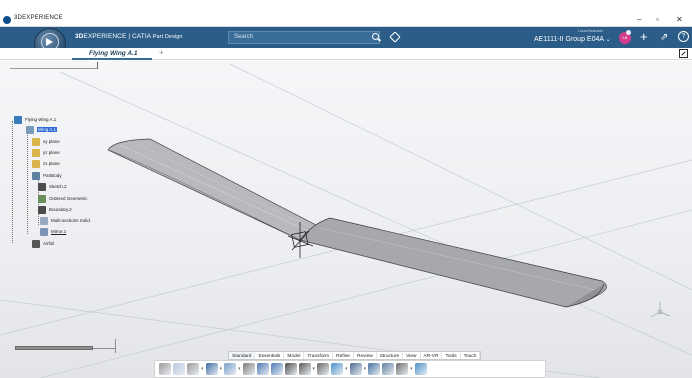  I want to click on tree-node-label: Airfoil, so click(49, 243).